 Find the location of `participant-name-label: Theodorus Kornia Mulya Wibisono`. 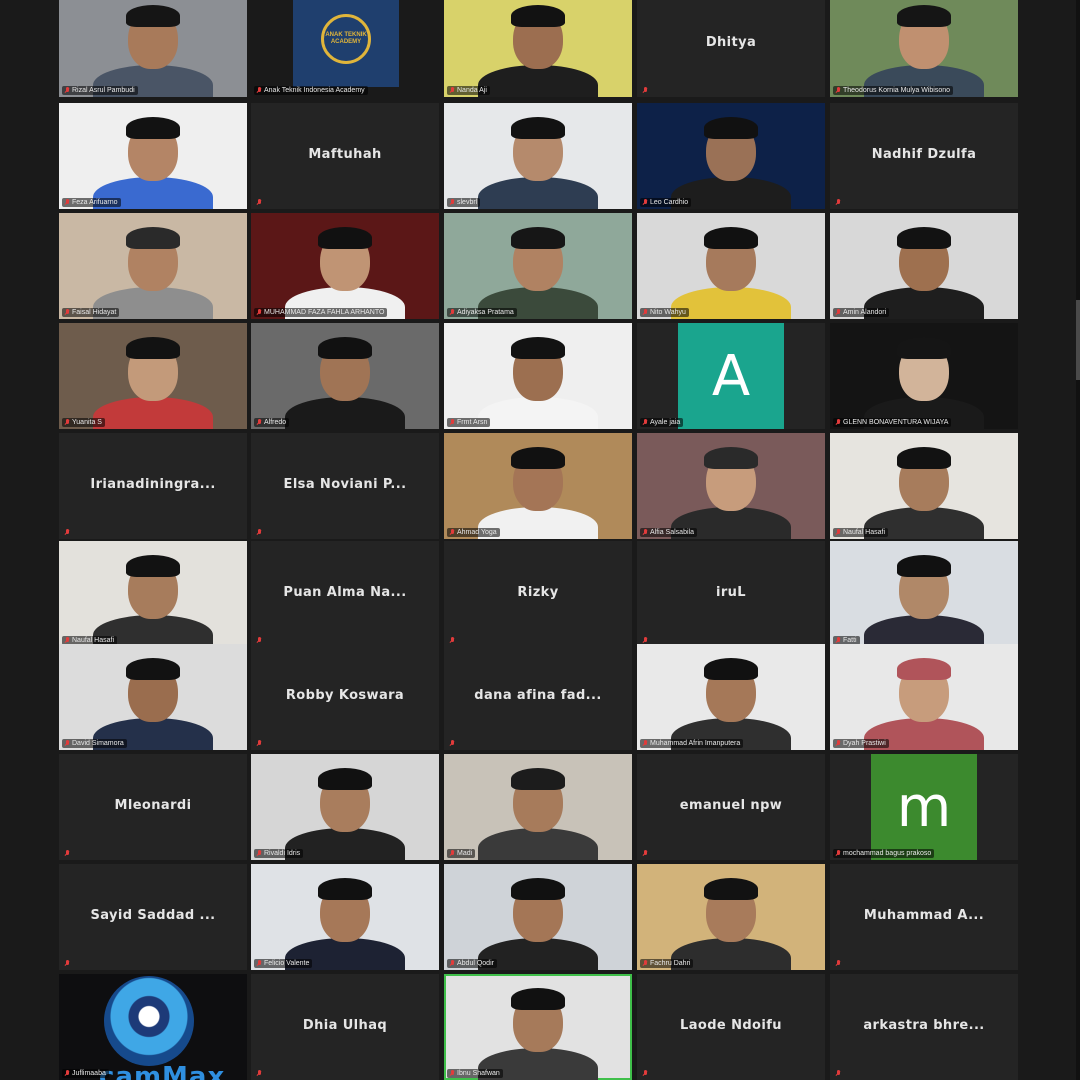

participant-name-label: Theodorus Kornia Mulya Wibisono is located at coordinates (893, 90).